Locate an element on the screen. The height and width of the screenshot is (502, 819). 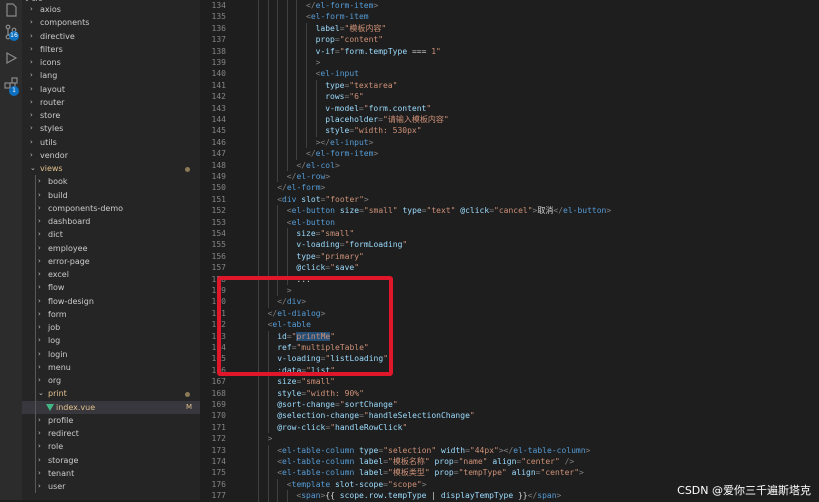
tree-folder-router: › router is located at coordinates (111, 102).